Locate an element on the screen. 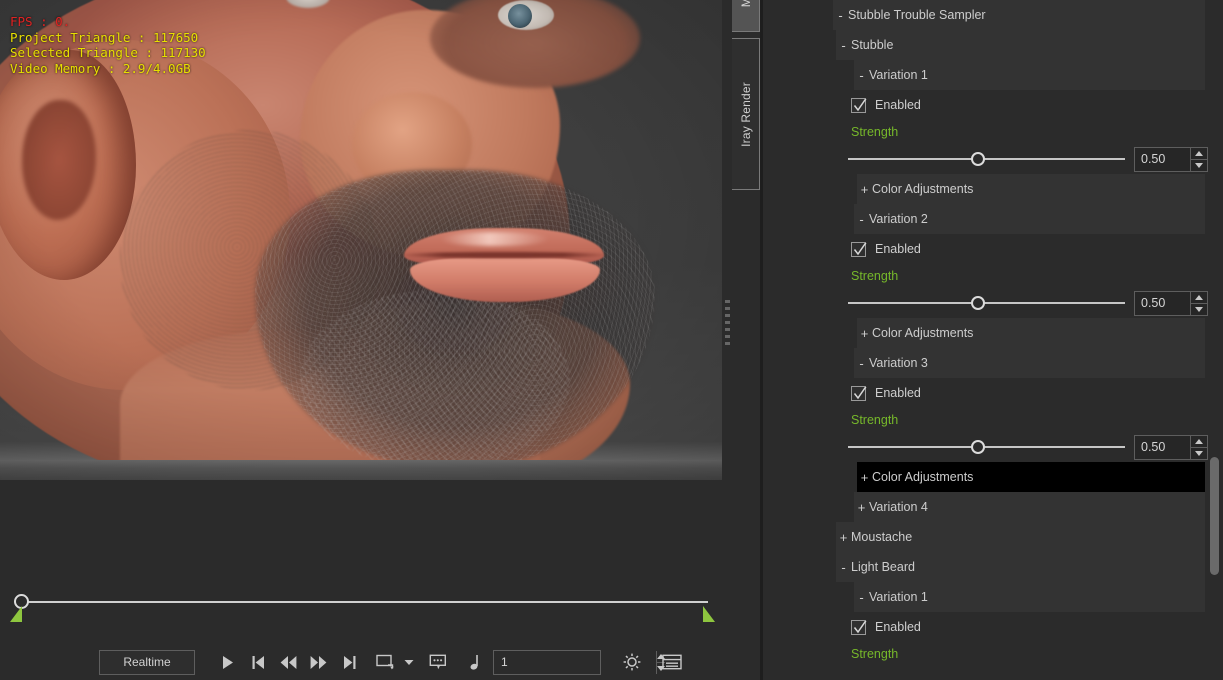 The width and height of the screenshot is (1223, 680). skip-end-icon is located at coordinates (350, 662).